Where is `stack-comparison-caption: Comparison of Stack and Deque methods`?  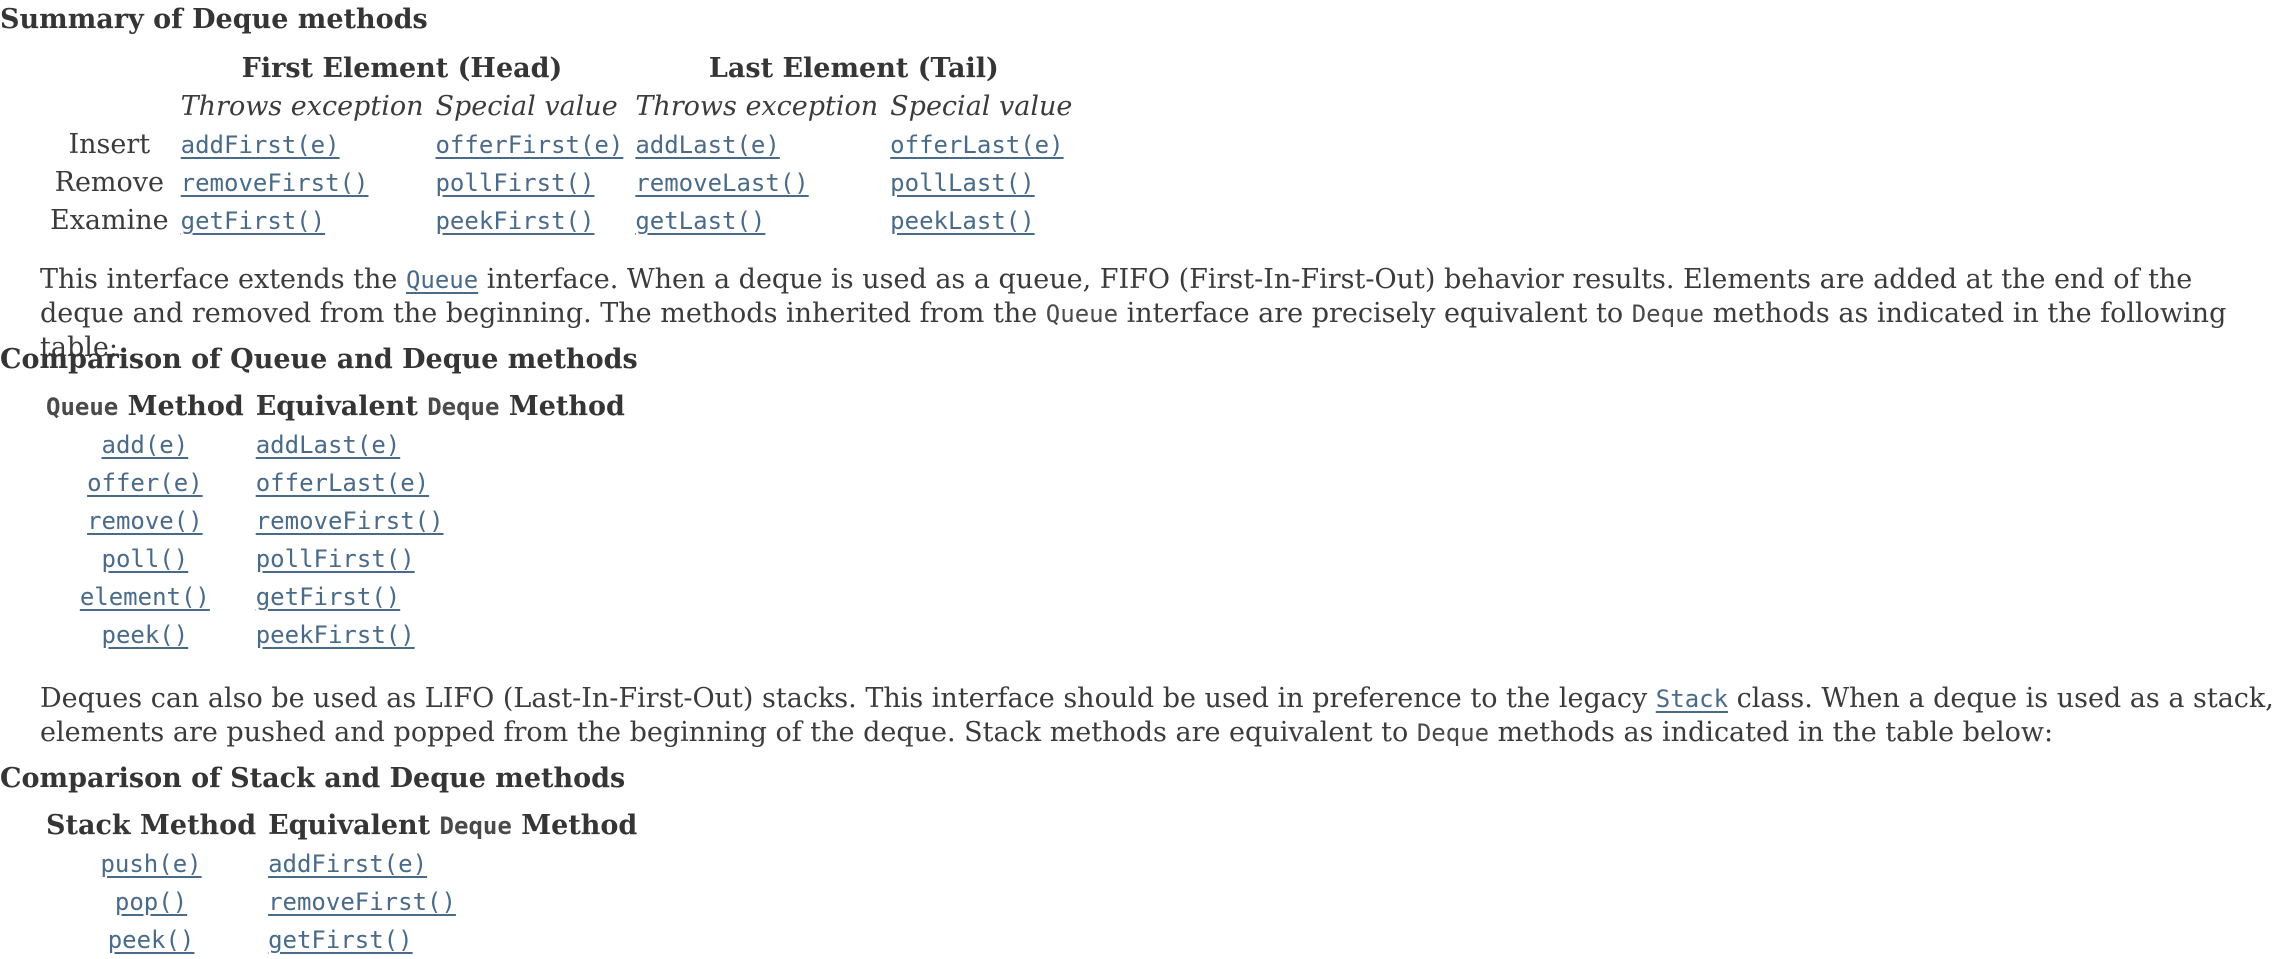 stack-comparison-caption: Comparison of Stack and Deque methods is located at coordinates (313, 778).